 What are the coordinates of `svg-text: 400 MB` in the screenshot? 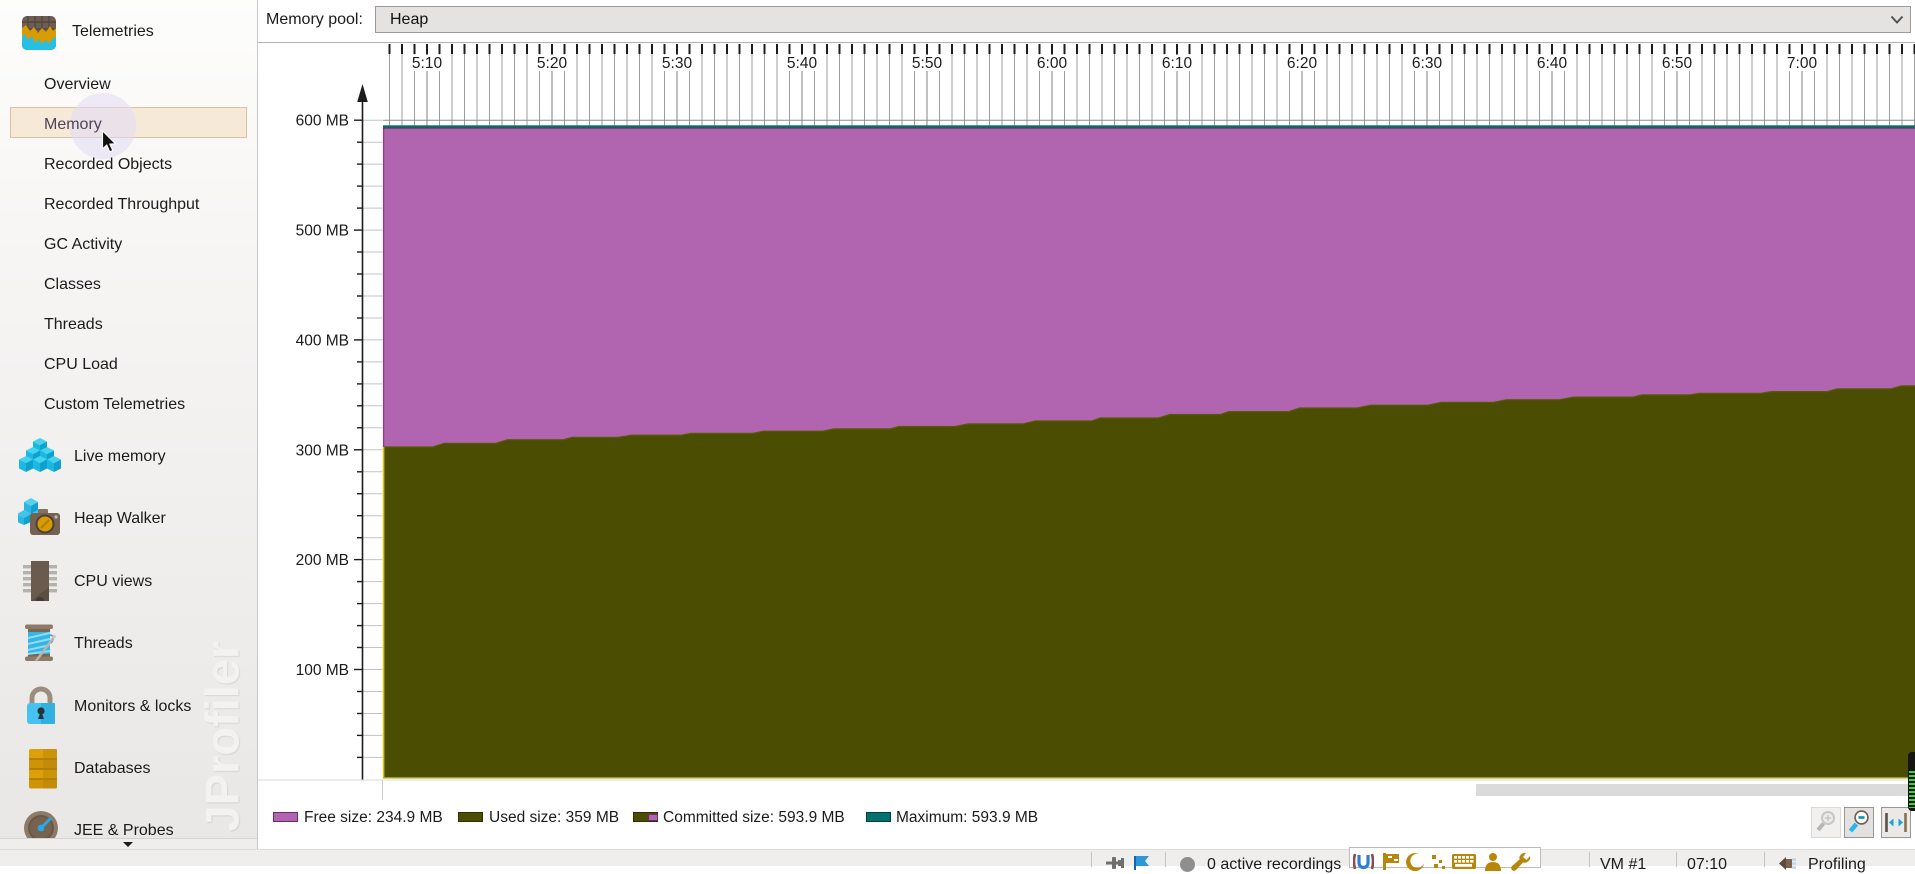 It's located at (322, 340).